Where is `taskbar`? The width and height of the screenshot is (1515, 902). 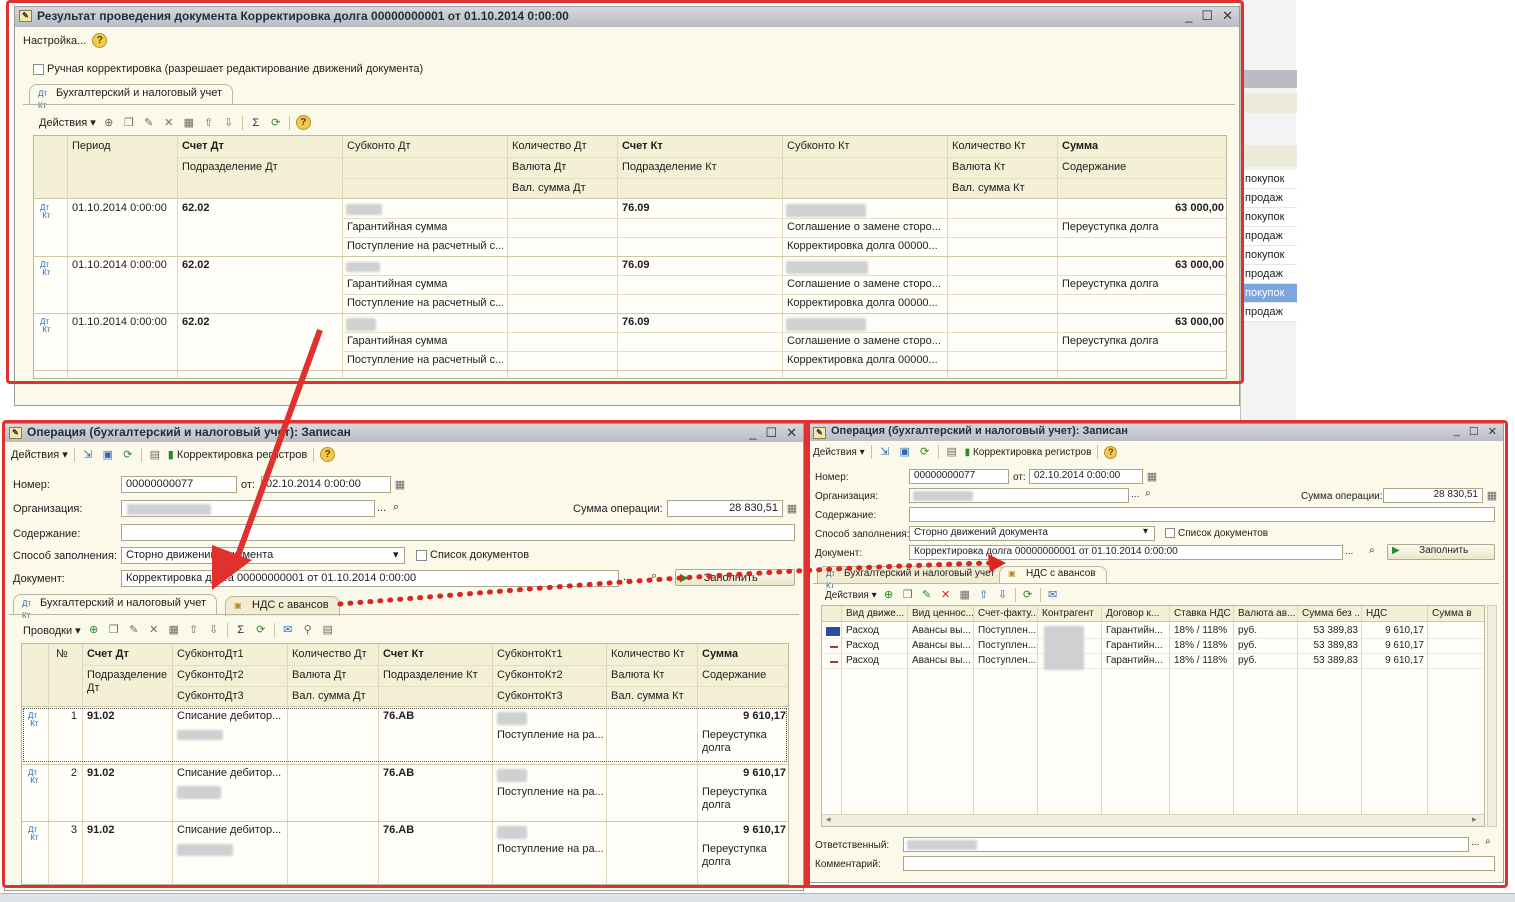
taskbar is located at coordinates (757, 897).